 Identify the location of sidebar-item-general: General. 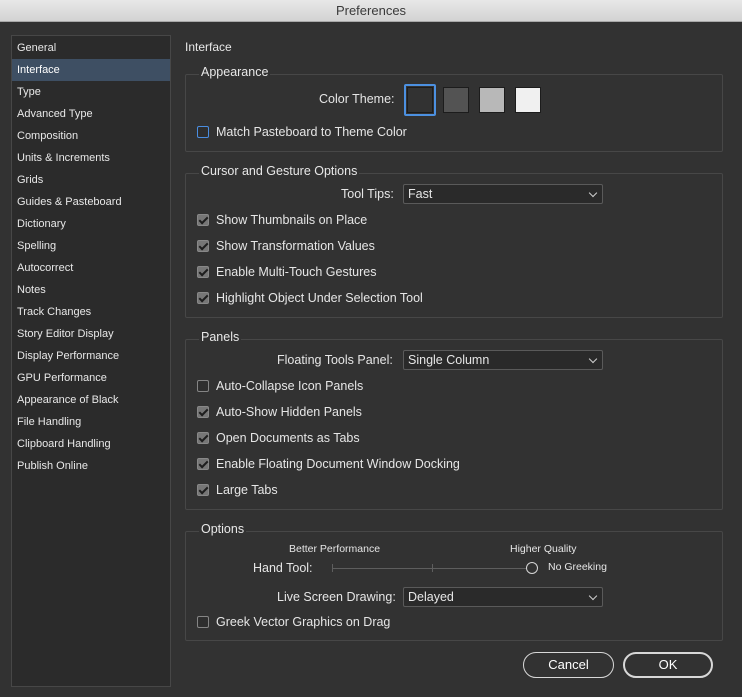
(91, 48).